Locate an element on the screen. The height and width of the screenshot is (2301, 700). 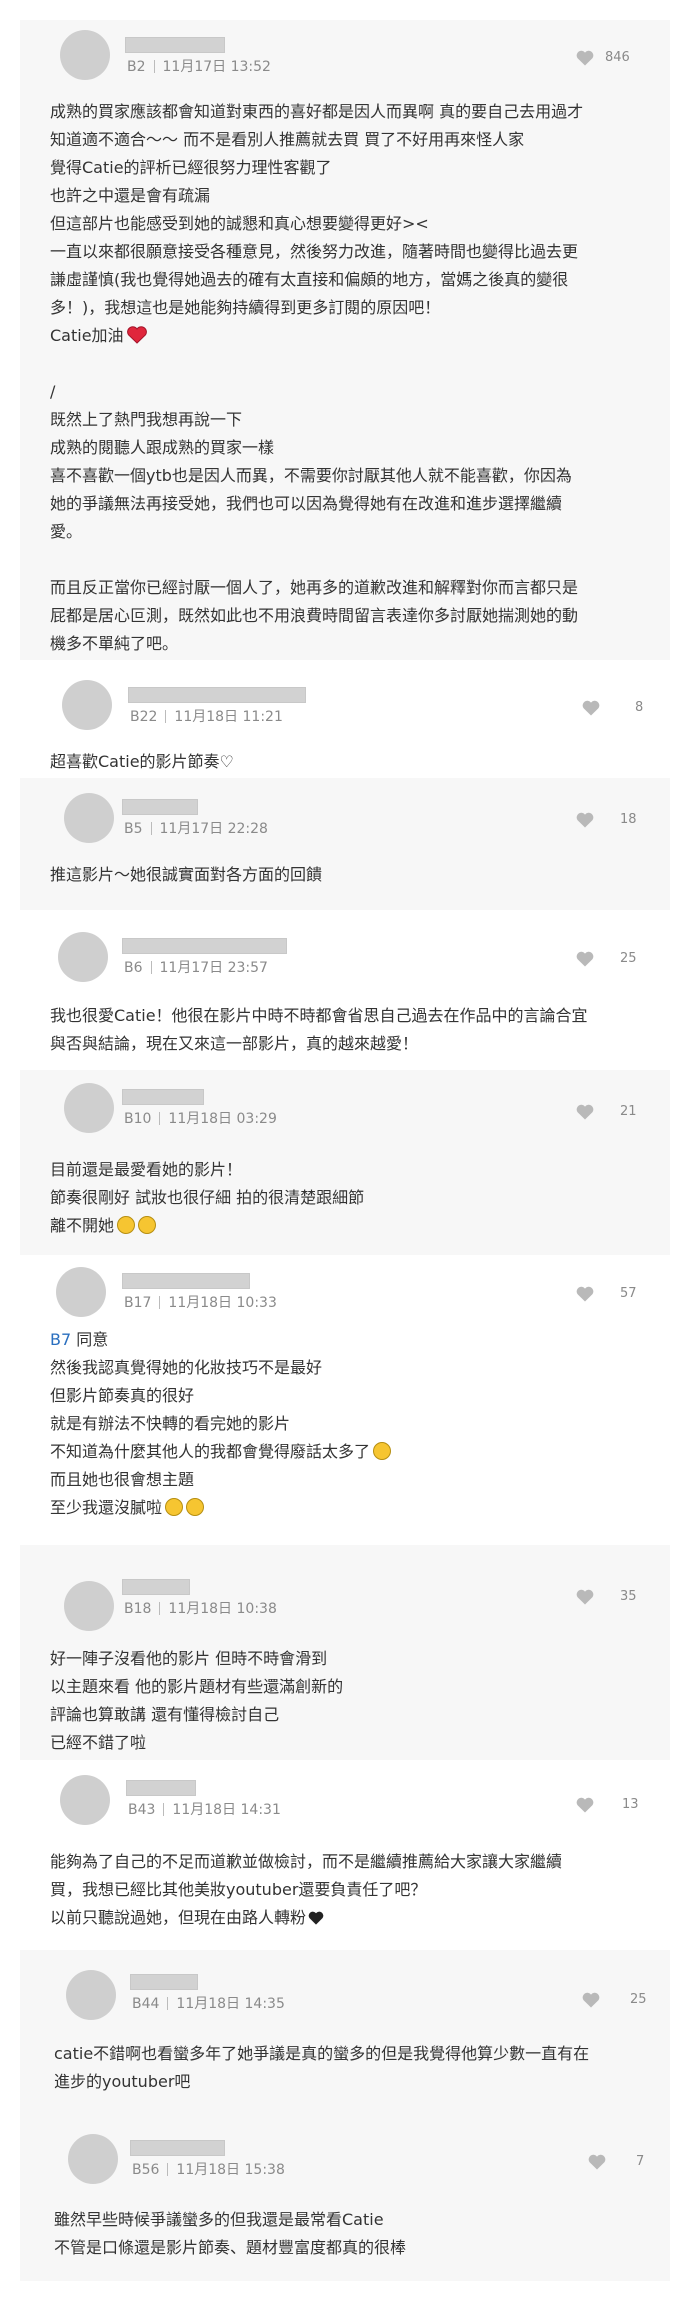
comment-line: 雖然早些時候爭議蠻多的但我還是最常看Catie is located at coordinates (219, 2219).